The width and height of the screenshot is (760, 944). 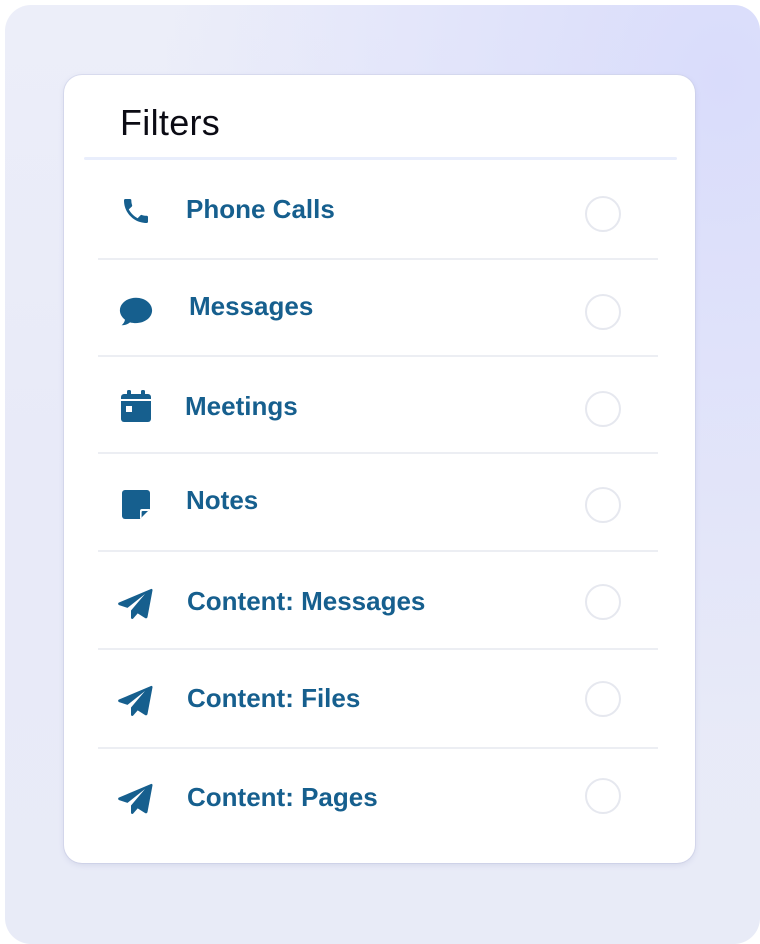 I want to click on filter-row-meetings: Meetings, so click(x=378, y=405).